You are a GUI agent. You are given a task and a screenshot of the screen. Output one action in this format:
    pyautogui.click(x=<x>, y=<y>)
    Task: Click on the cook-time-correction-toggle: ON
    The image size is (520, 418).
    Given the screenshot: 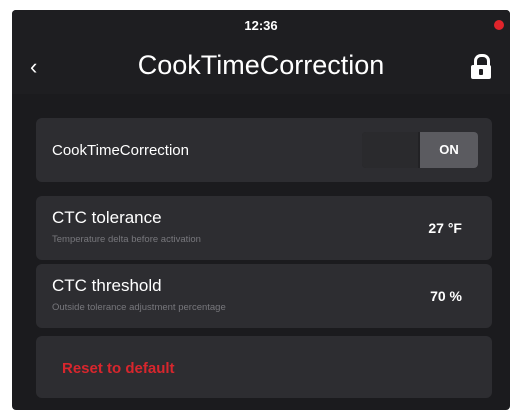 What is the action you would take?
    pyautogui.click(x=420, y=150)
    